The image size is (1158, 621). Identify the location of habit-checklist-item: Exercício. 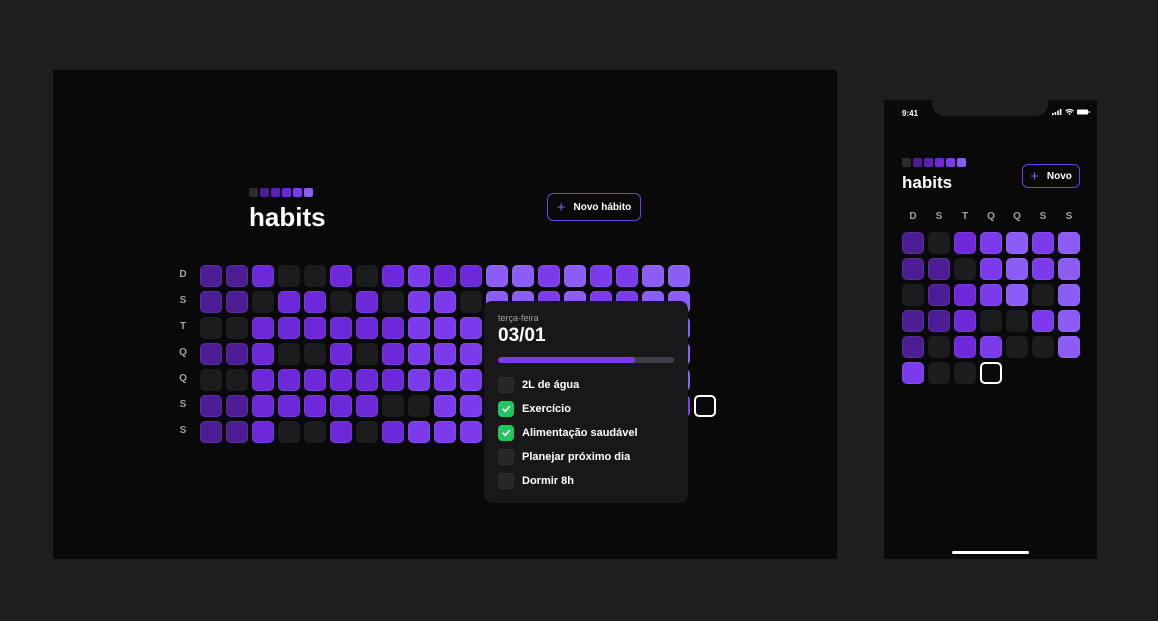
(586, 409).